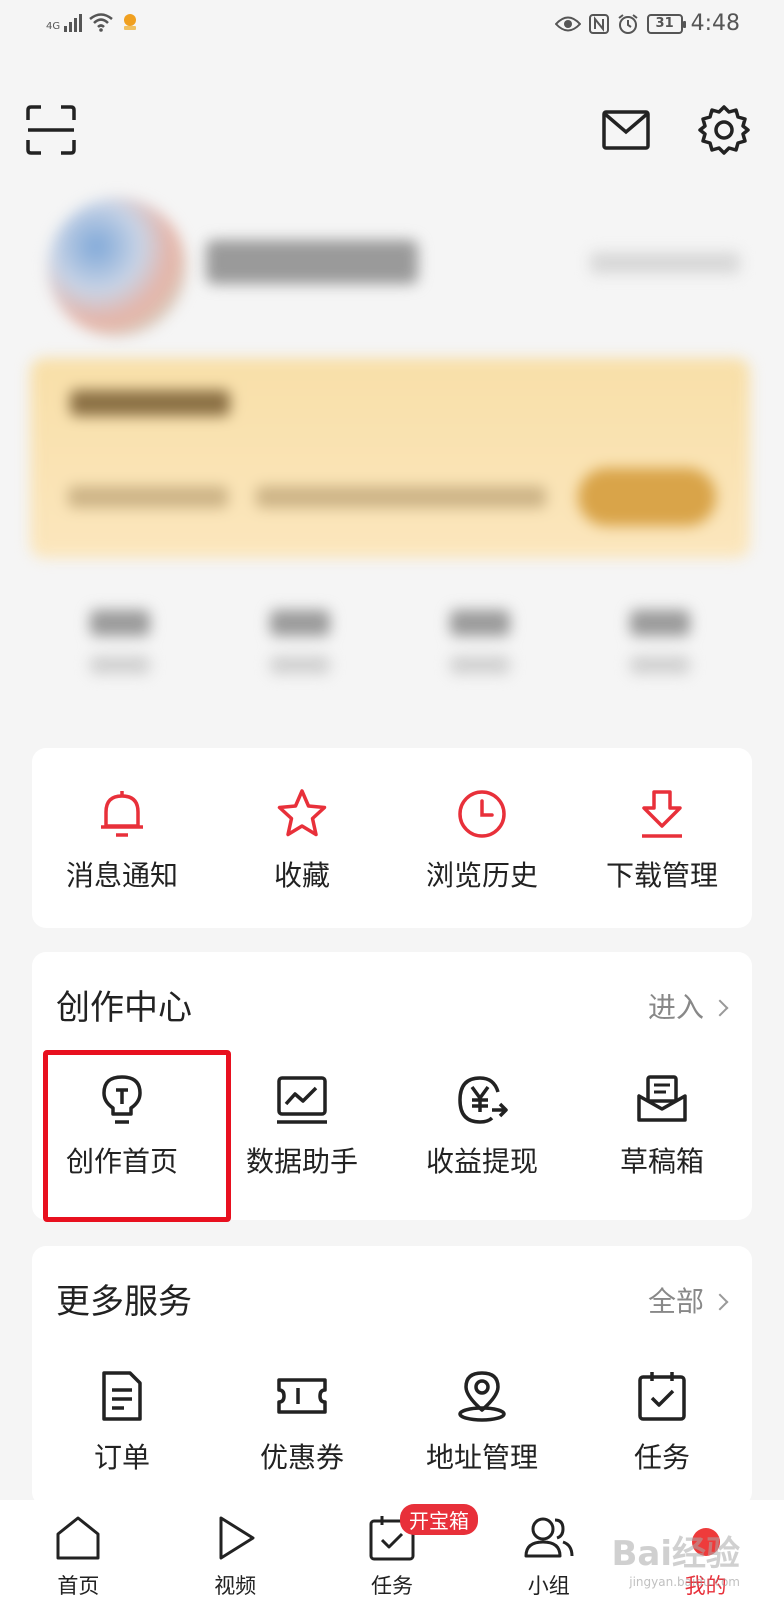 This screenshot has width=784, height=1600. What do you see at coordinates (688, 1008) in the screenshot?
I see `creation-center-enter-link: 进入` at bounding box center [688, 1008].